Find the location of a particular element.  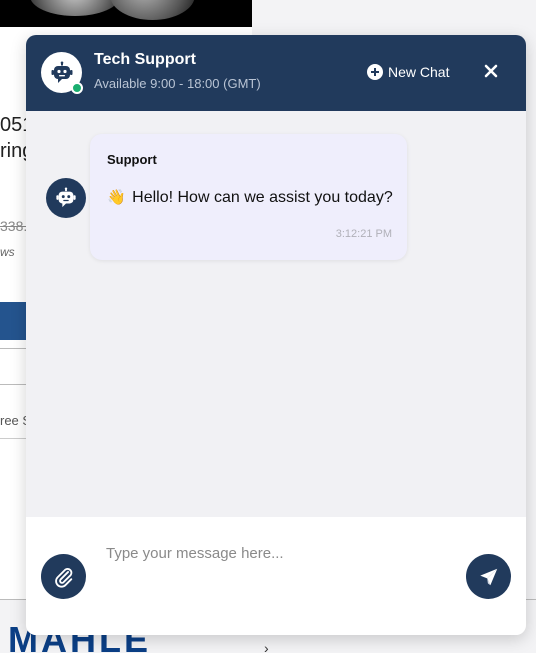

carousel-next-icon: › is located at coordinates (266, 646).